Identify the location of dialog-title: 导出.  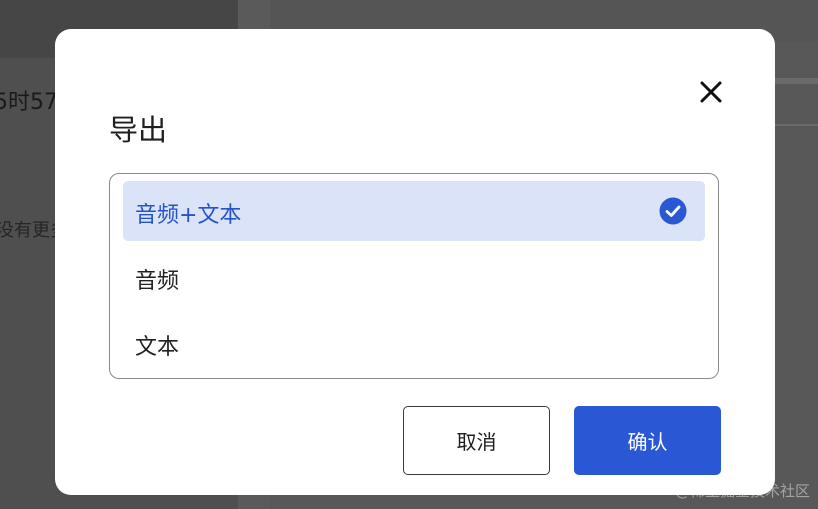
(138, 130).